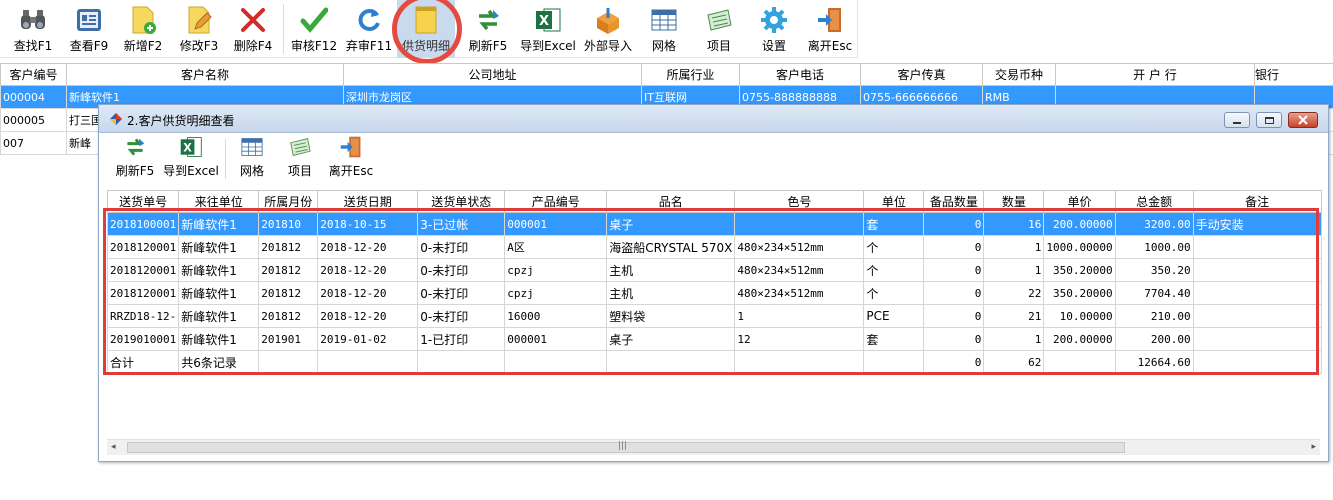  What do you see at coordinates (1014, 293) in the screenshot?
I see `cell: 22` at bounding box center [1014, 293].